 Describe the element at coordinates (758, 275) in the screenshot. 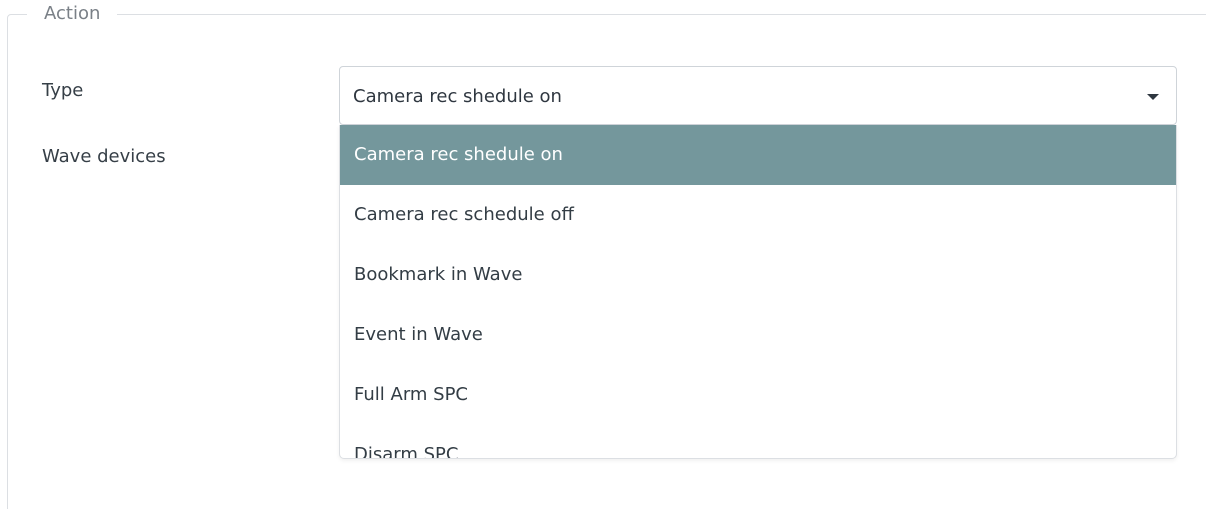

I see `dropdown-option: Bookmark in Wave` at that location.